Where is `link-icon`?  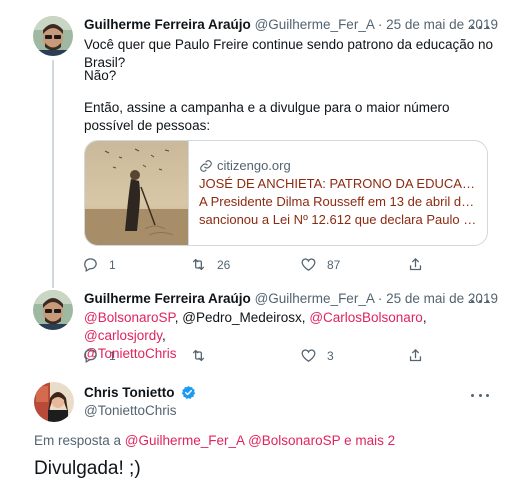 link-icon is located at coordinates (206, 166).